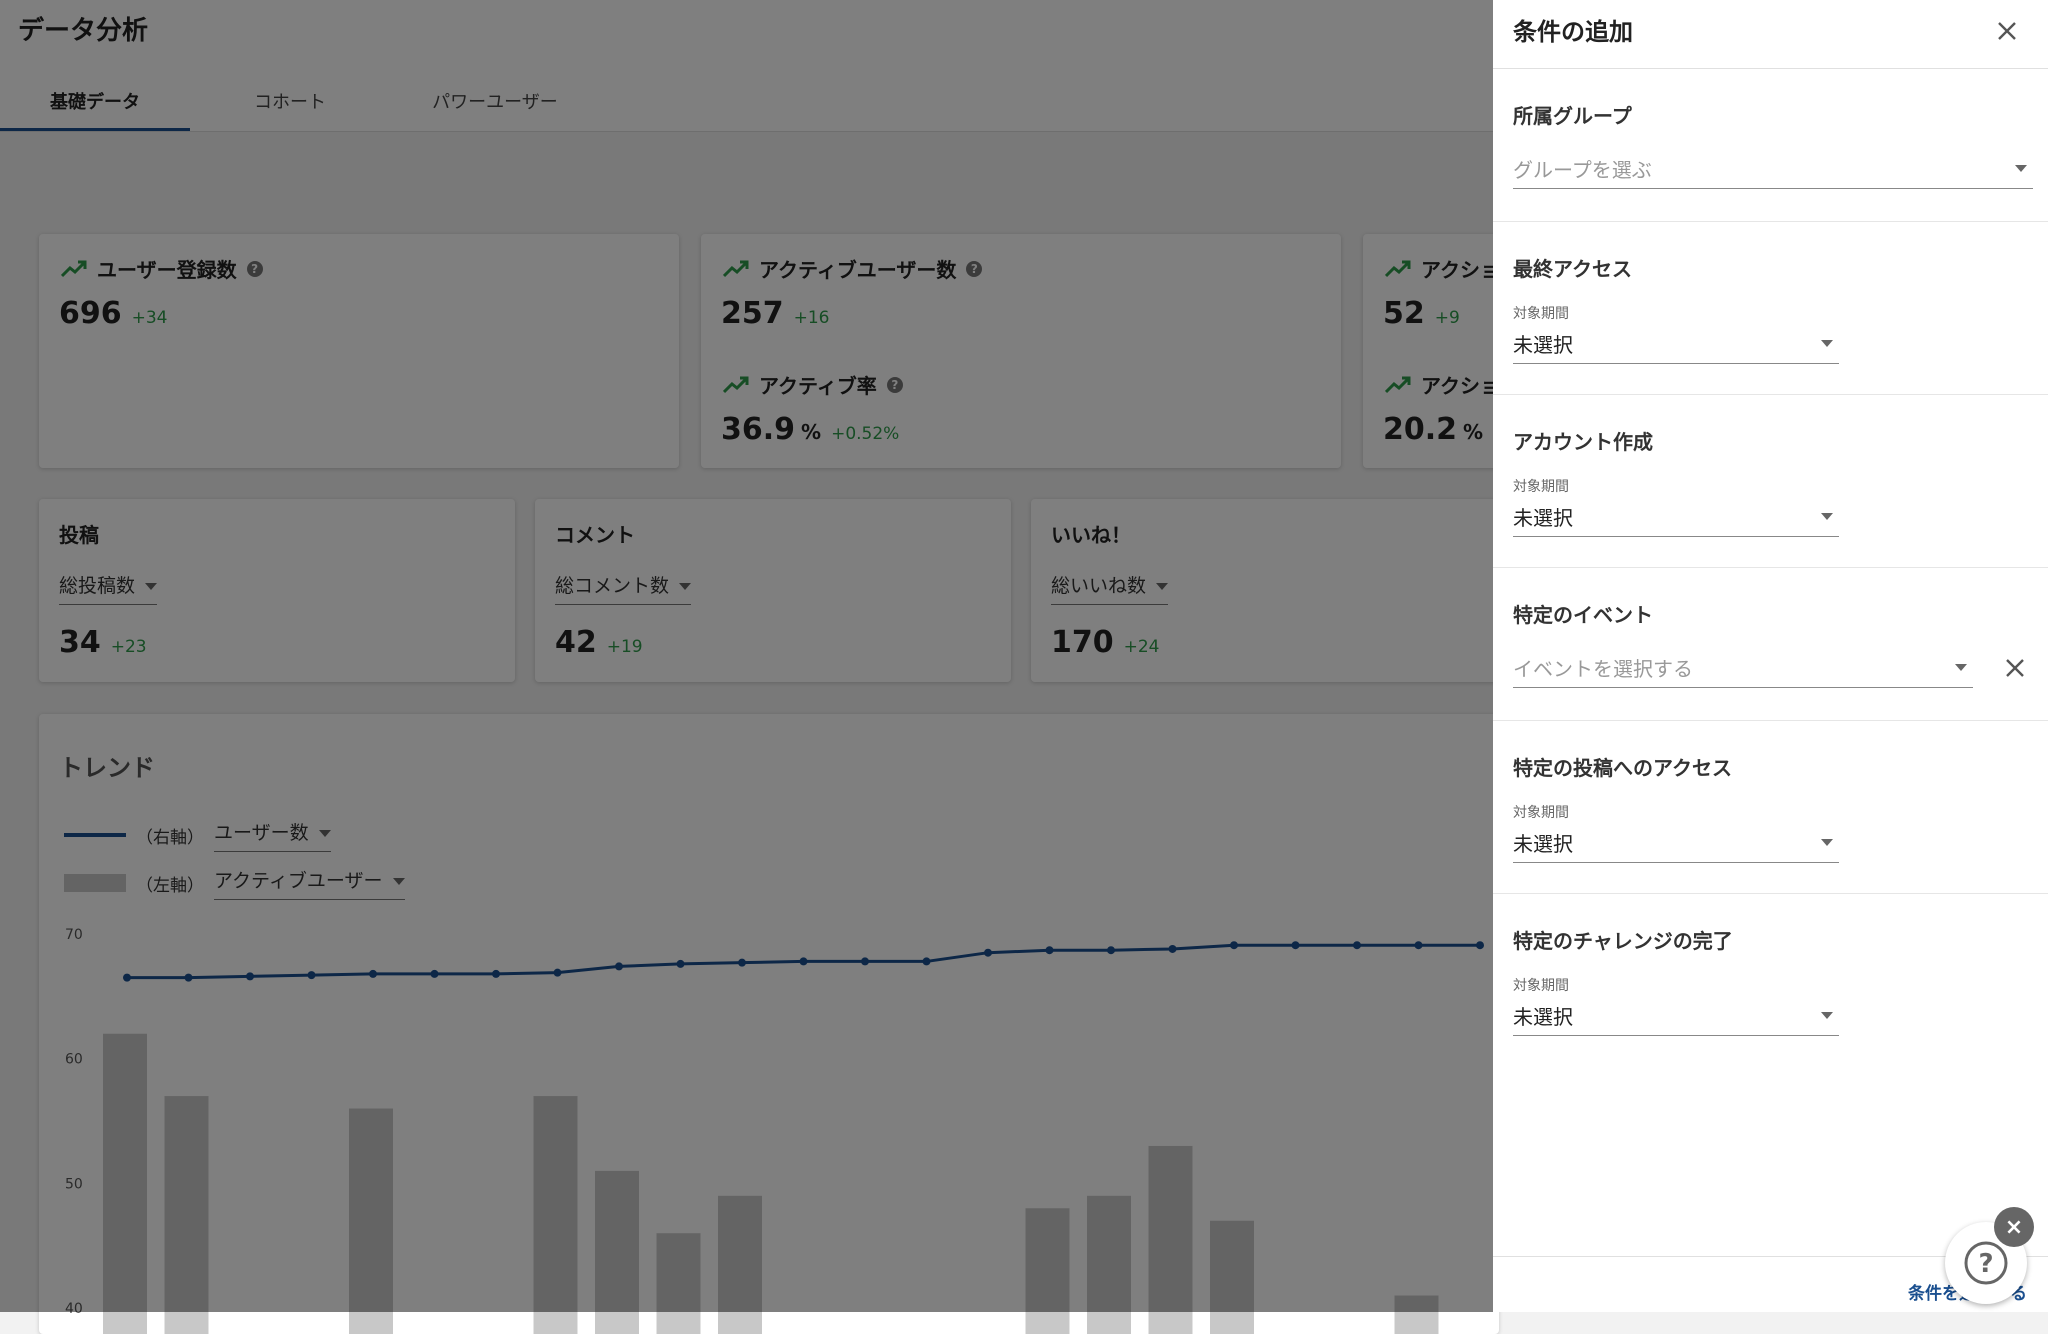 Image resolution: width=2048 pixels, height=1334 pixels. Describe the element at coordinates (1770, 308) in the screenshot. I see `section-last-access: 最終アクセス 対象期間 未選択` at that location.